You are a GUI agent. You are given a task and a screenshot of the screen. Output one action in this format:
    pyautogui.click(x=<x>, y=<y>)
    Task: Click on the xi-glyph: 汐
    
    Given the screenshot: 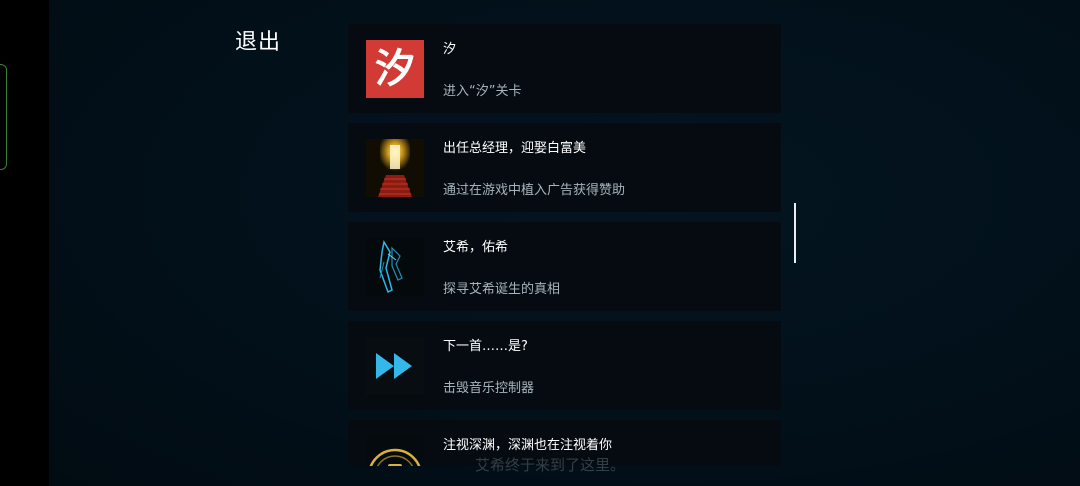 What is the action you would take?
    pyautogui.click(x=395, y=68)
    